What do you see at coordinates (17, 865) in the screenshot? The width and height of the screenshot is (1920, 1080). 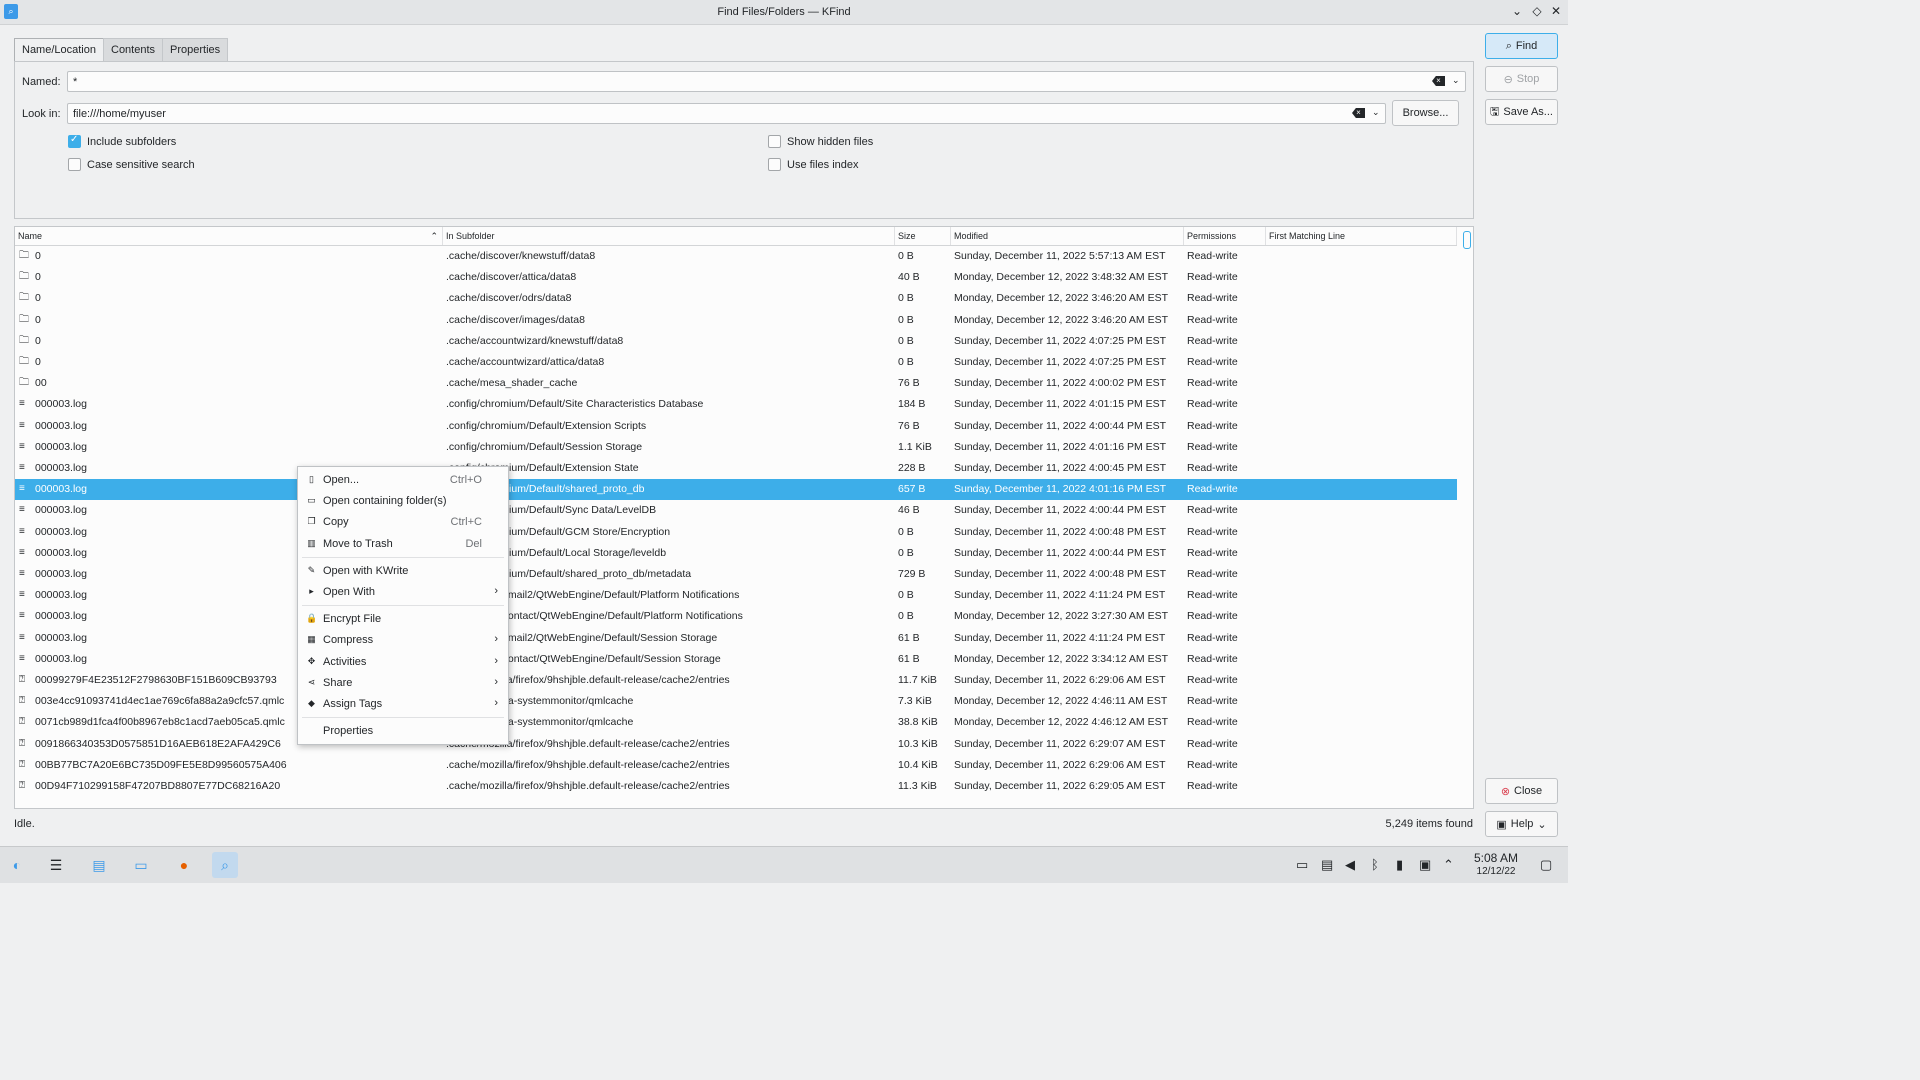 I see `application-launcher-icon: ◐` at bounding box center [17, 865].